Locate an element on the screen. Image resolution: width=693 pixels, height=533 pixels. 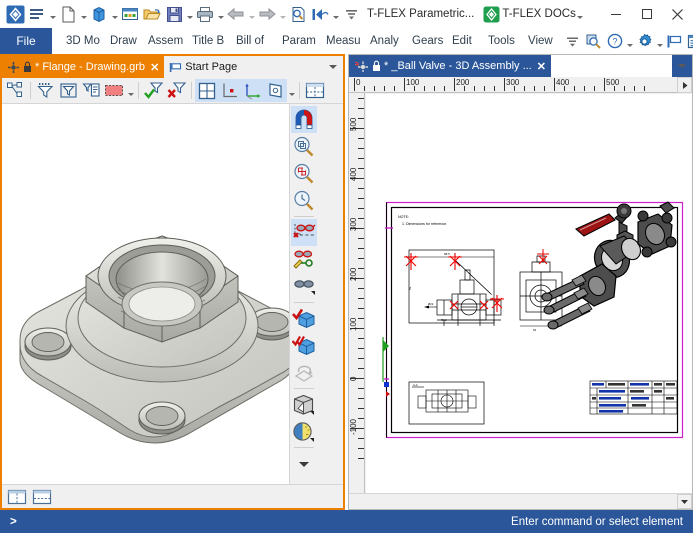
help-dropdown-arrow-icon is located at coordinates (629, 41).